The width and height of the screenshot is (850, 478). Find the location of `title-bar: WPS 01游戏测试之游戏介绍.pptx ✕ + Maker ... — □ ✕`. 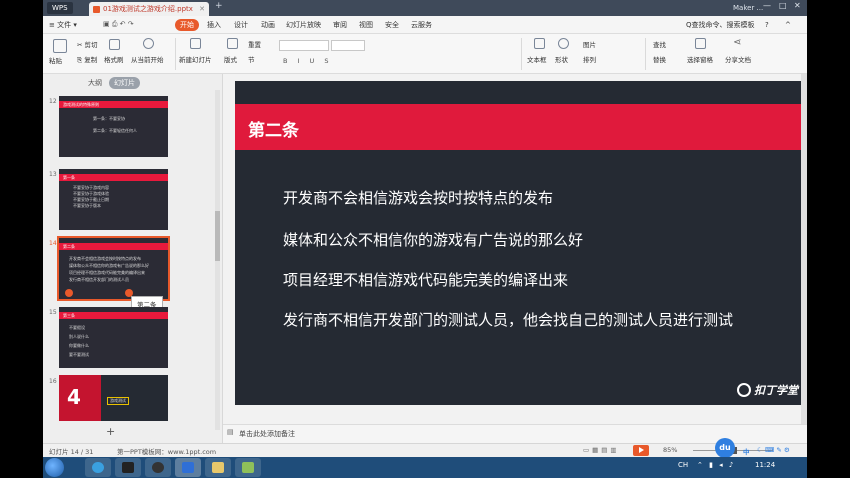

title-bar: WPS 01游戏测试之游戏介绍.pptx ✕ + Maker ... — □ ✕ is located at coordinates (425, 8).